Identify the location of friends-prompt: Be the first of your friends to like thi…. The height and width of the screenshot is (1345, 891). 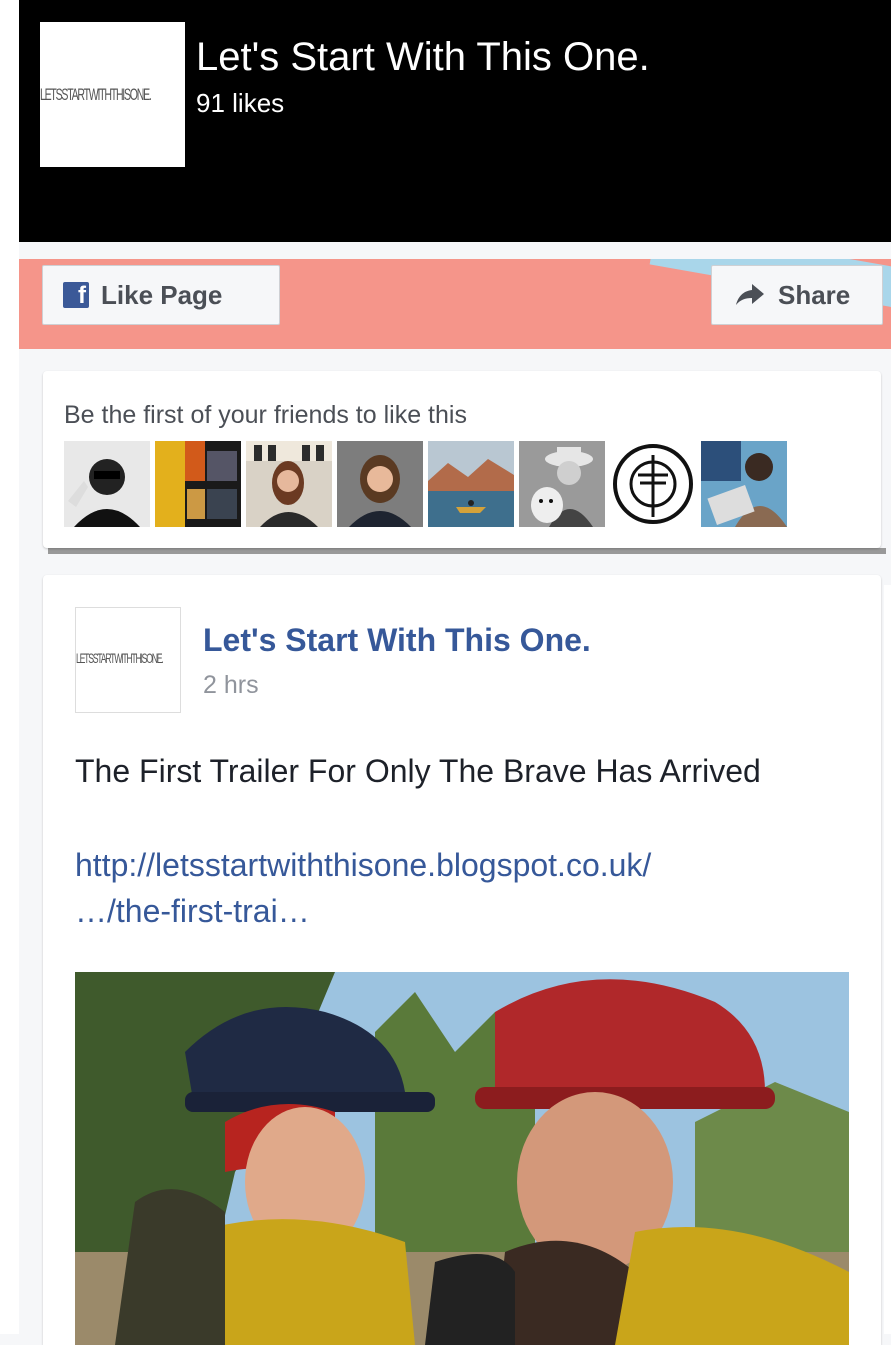
(265, 415).